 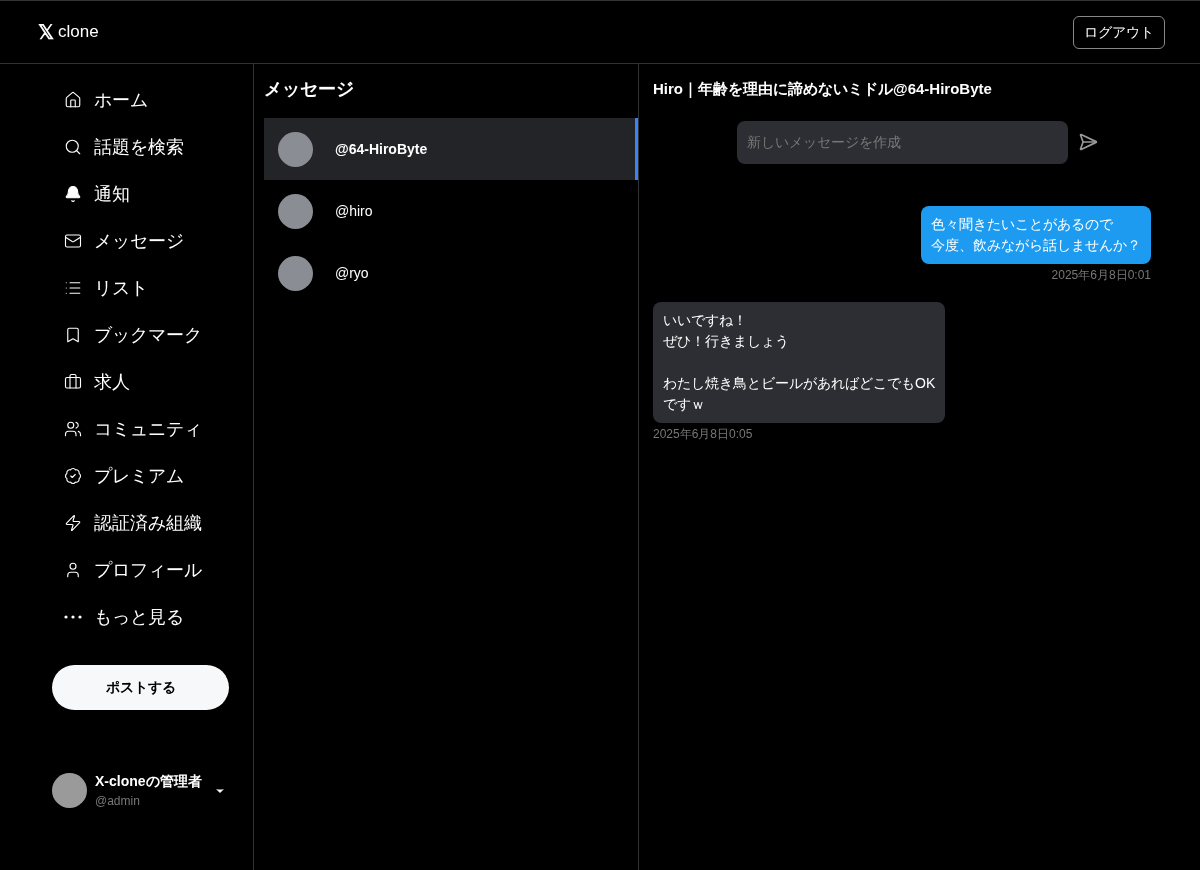 What do you see at coordinates (158, 617) in the screenshot?
I see `nav-link: もっと見る` at bounding box center [158, 617].